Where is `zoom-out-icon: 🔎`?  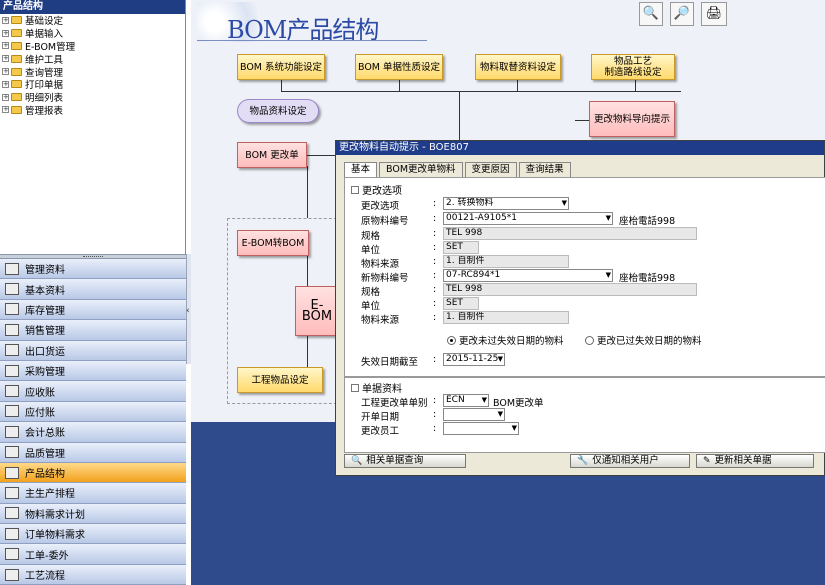
zoom-out-icon: 🔎 is located at coordinates (682, 14).